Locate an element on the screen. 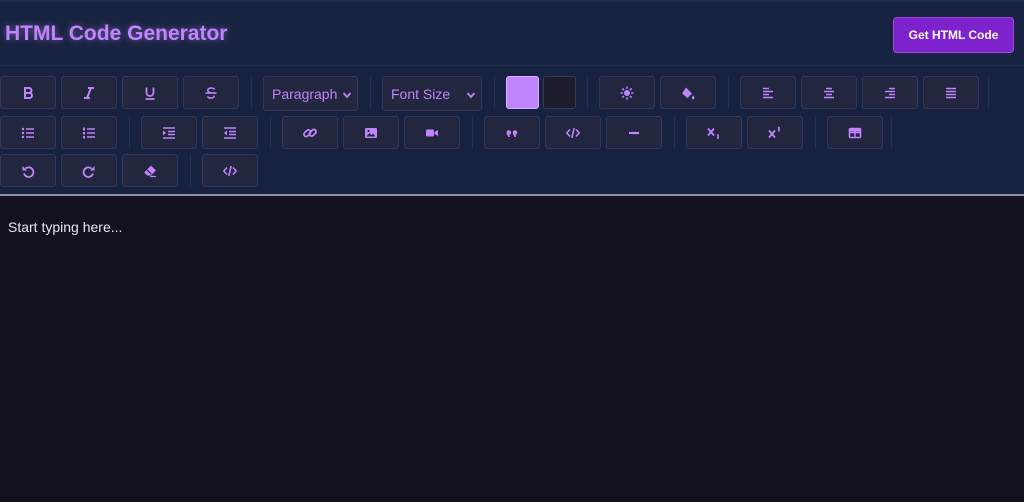 Image resolution: width=1024 pixels, height=502 pixels. underline-icon is located at coordinates (150, 93).